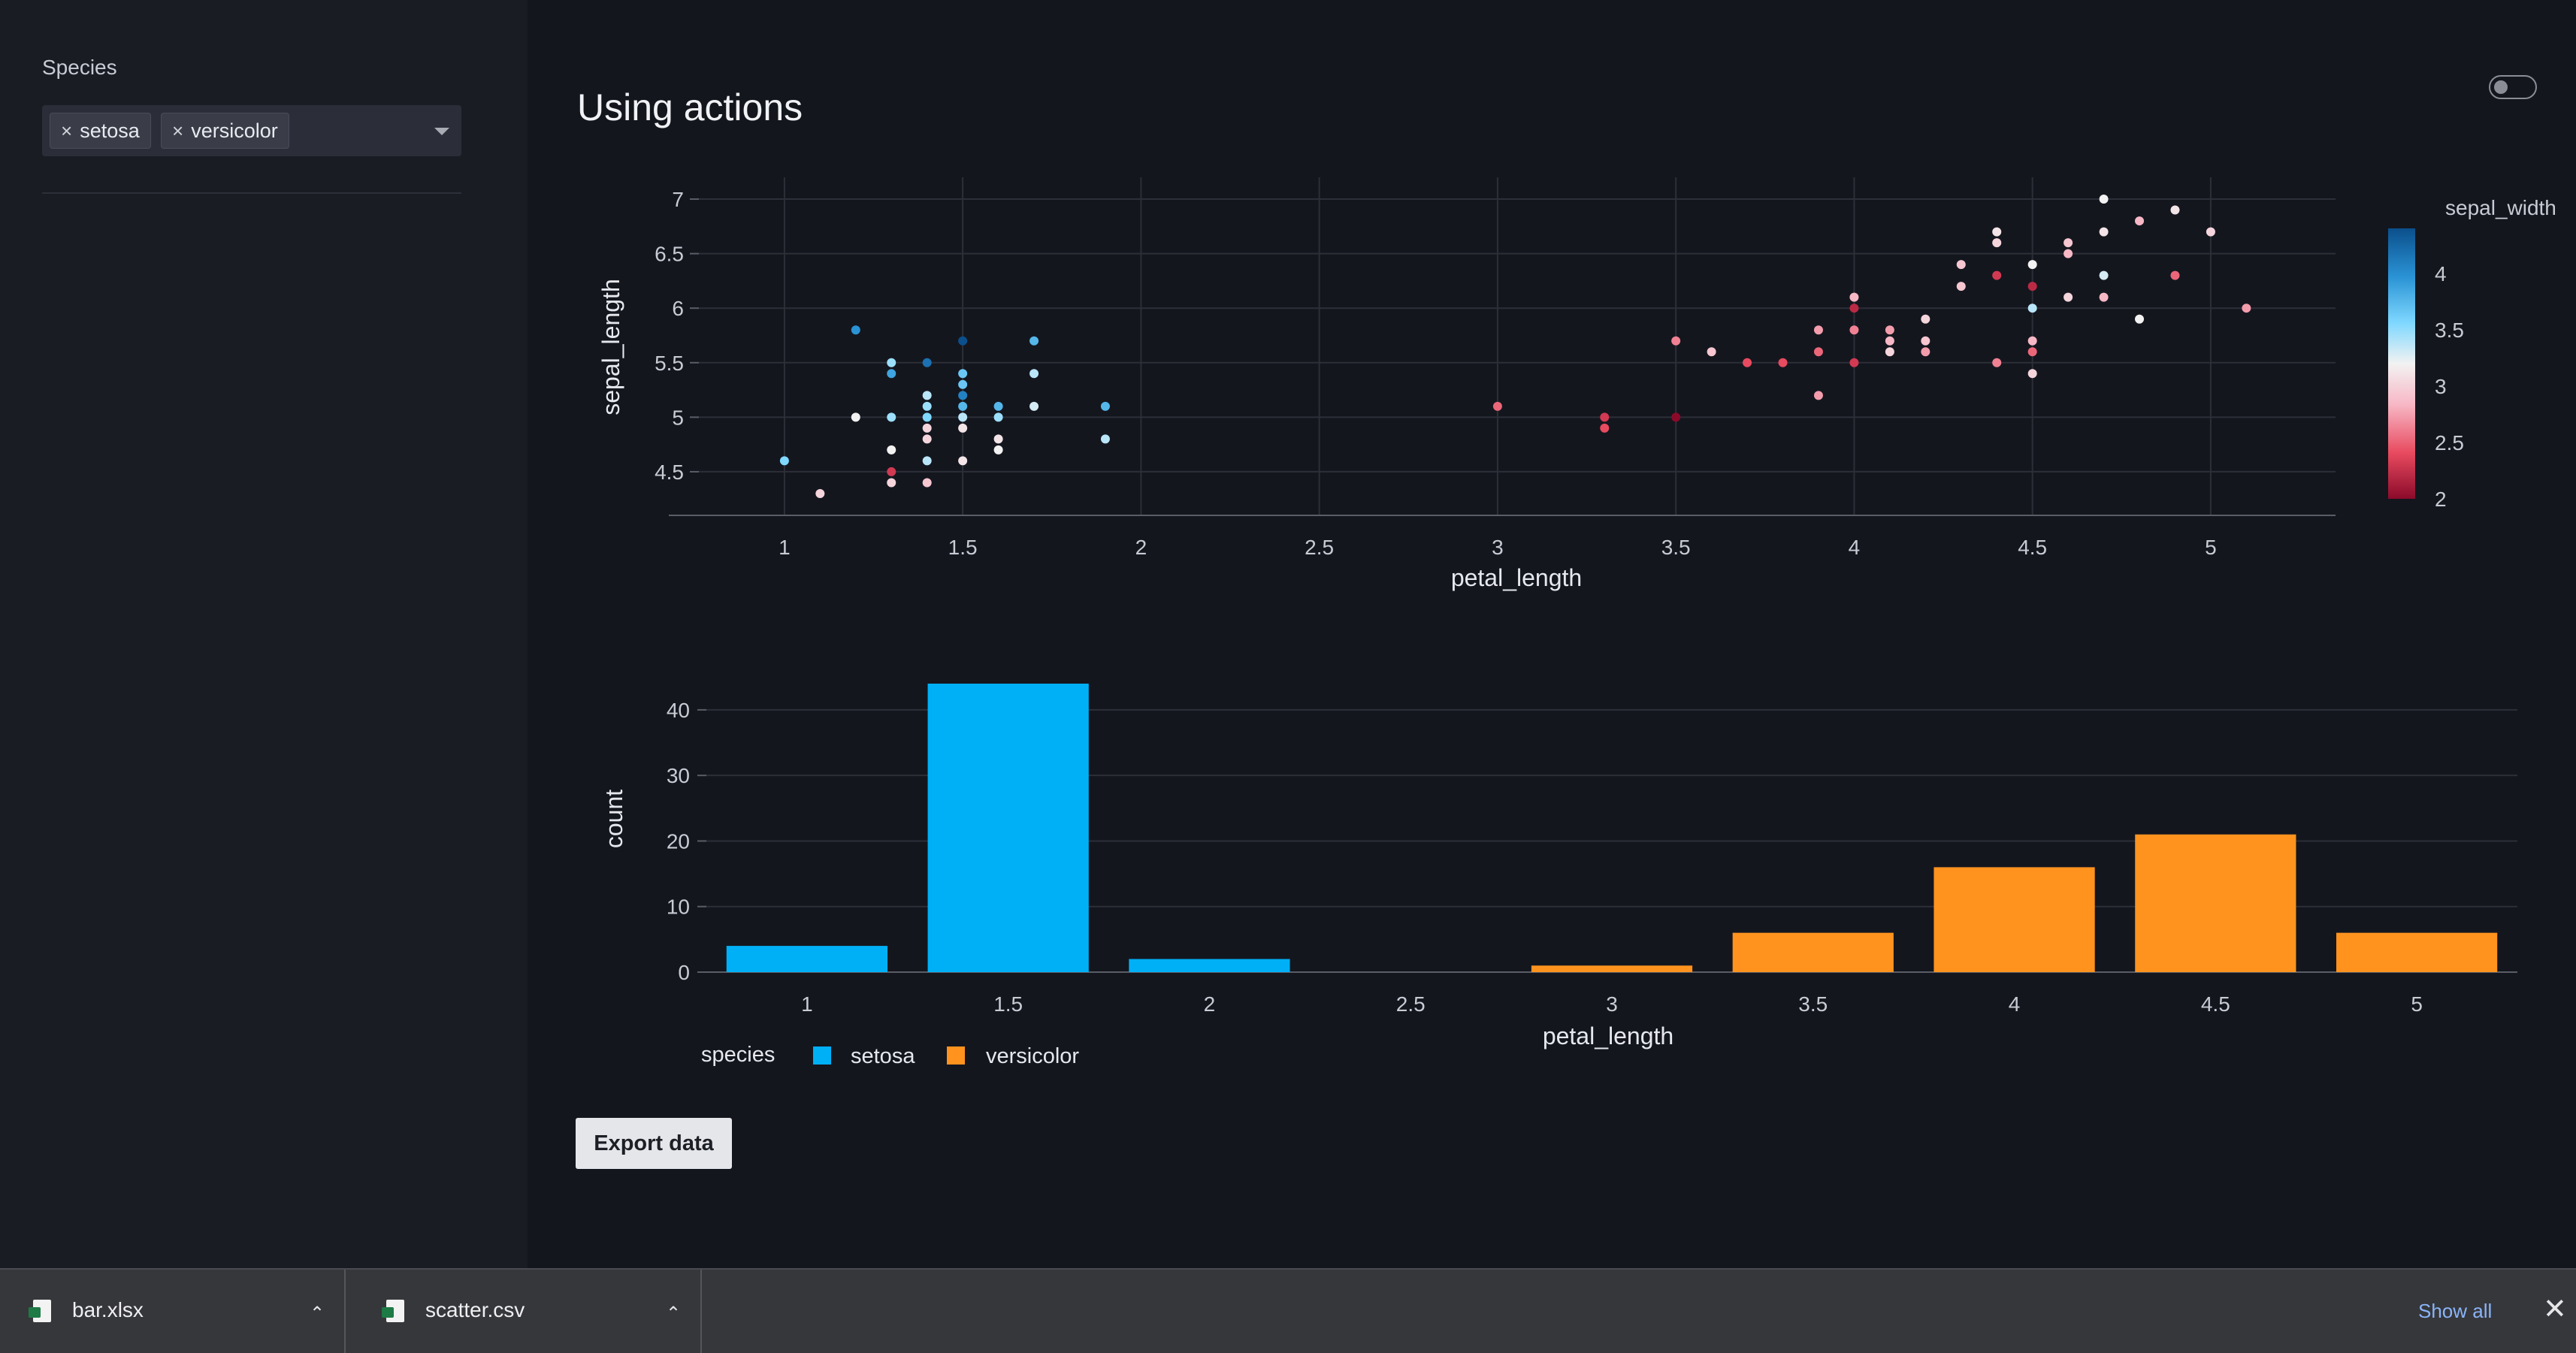 The image size is (2576, 1353). Describe the element at coordinates (654, 1143) in the screenshot. I see `export-data-button: Export data` at that location.